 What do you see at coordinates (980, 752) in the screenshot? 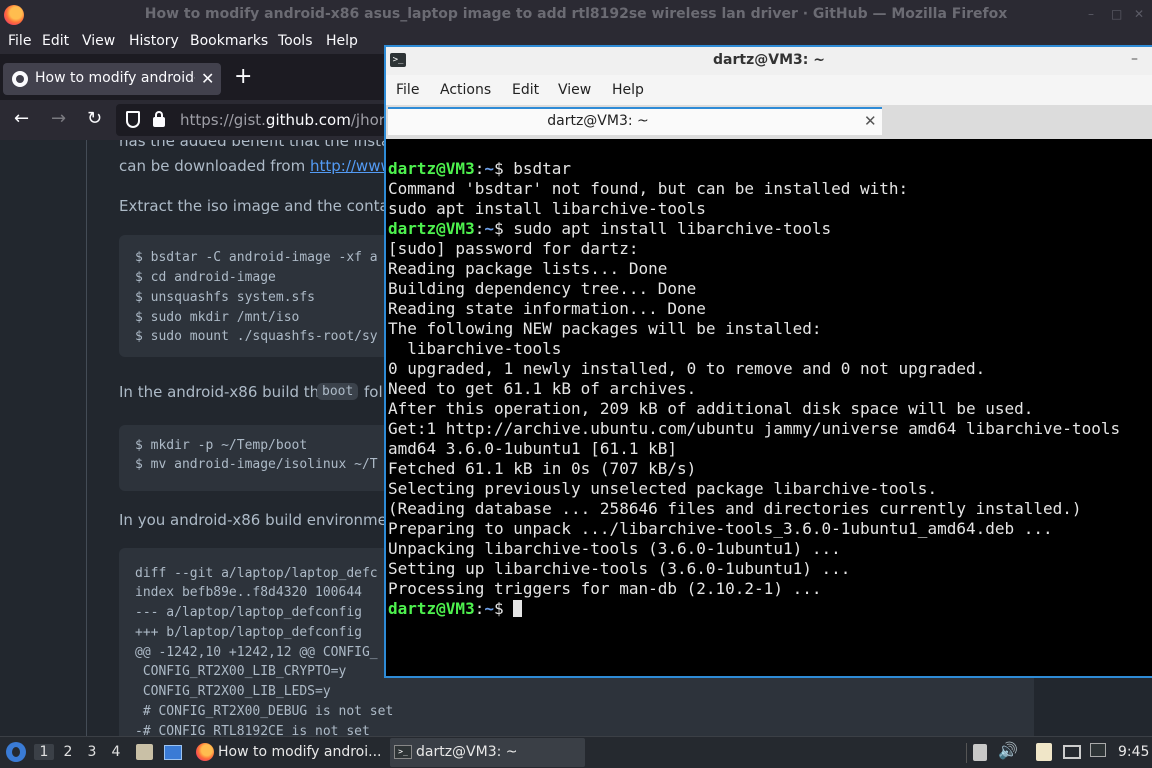
I see `notes-icon` at bounding box center [980, 752].